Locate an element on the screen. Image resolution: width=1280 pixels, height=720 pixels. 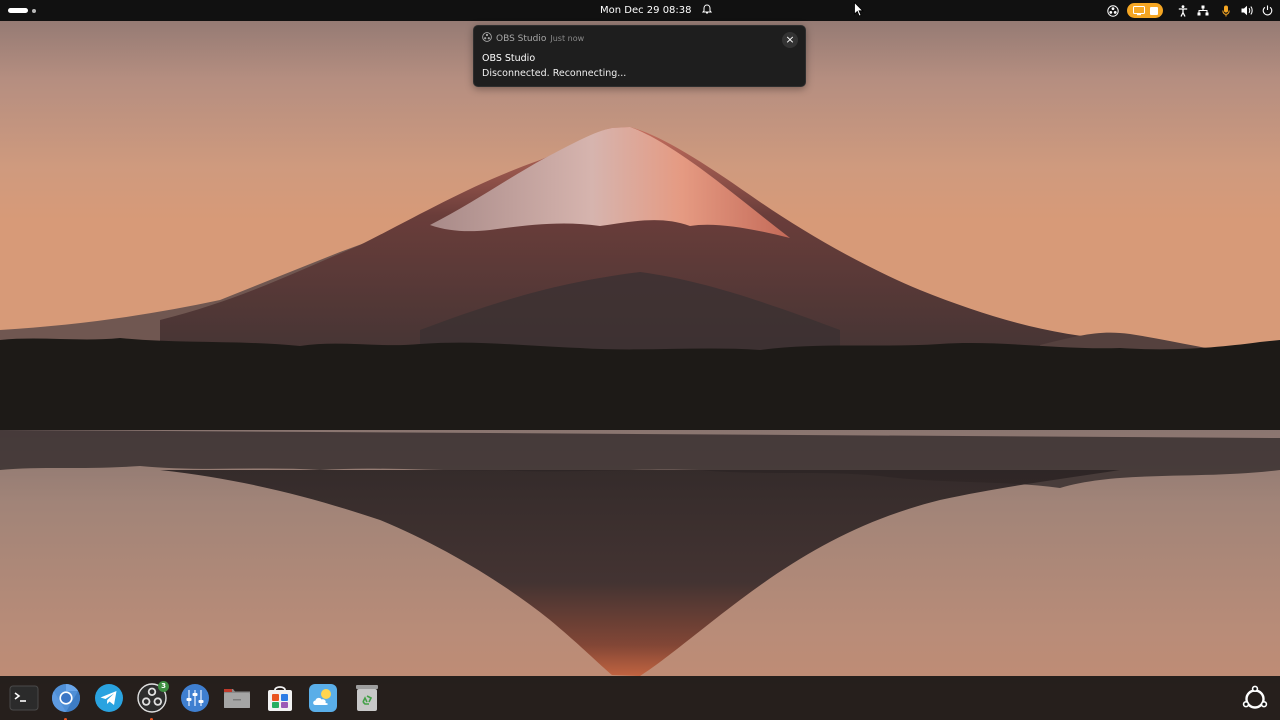
store-icon is located at coordinates (280, 698).